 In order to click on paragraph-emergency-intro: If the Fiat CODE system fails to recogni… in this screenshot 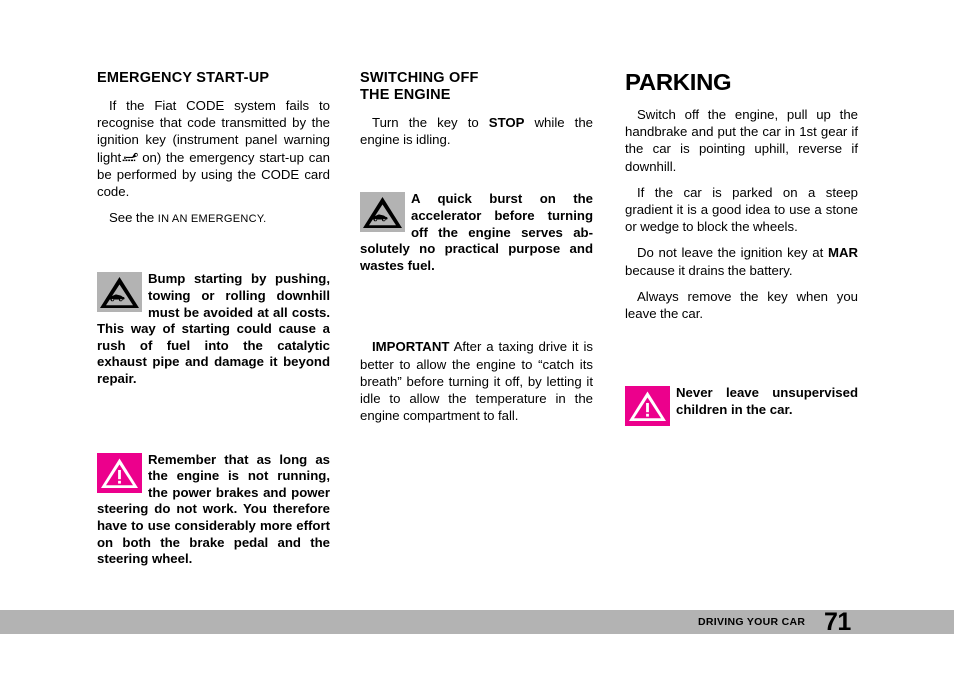, I will do `click(213, 148)`.